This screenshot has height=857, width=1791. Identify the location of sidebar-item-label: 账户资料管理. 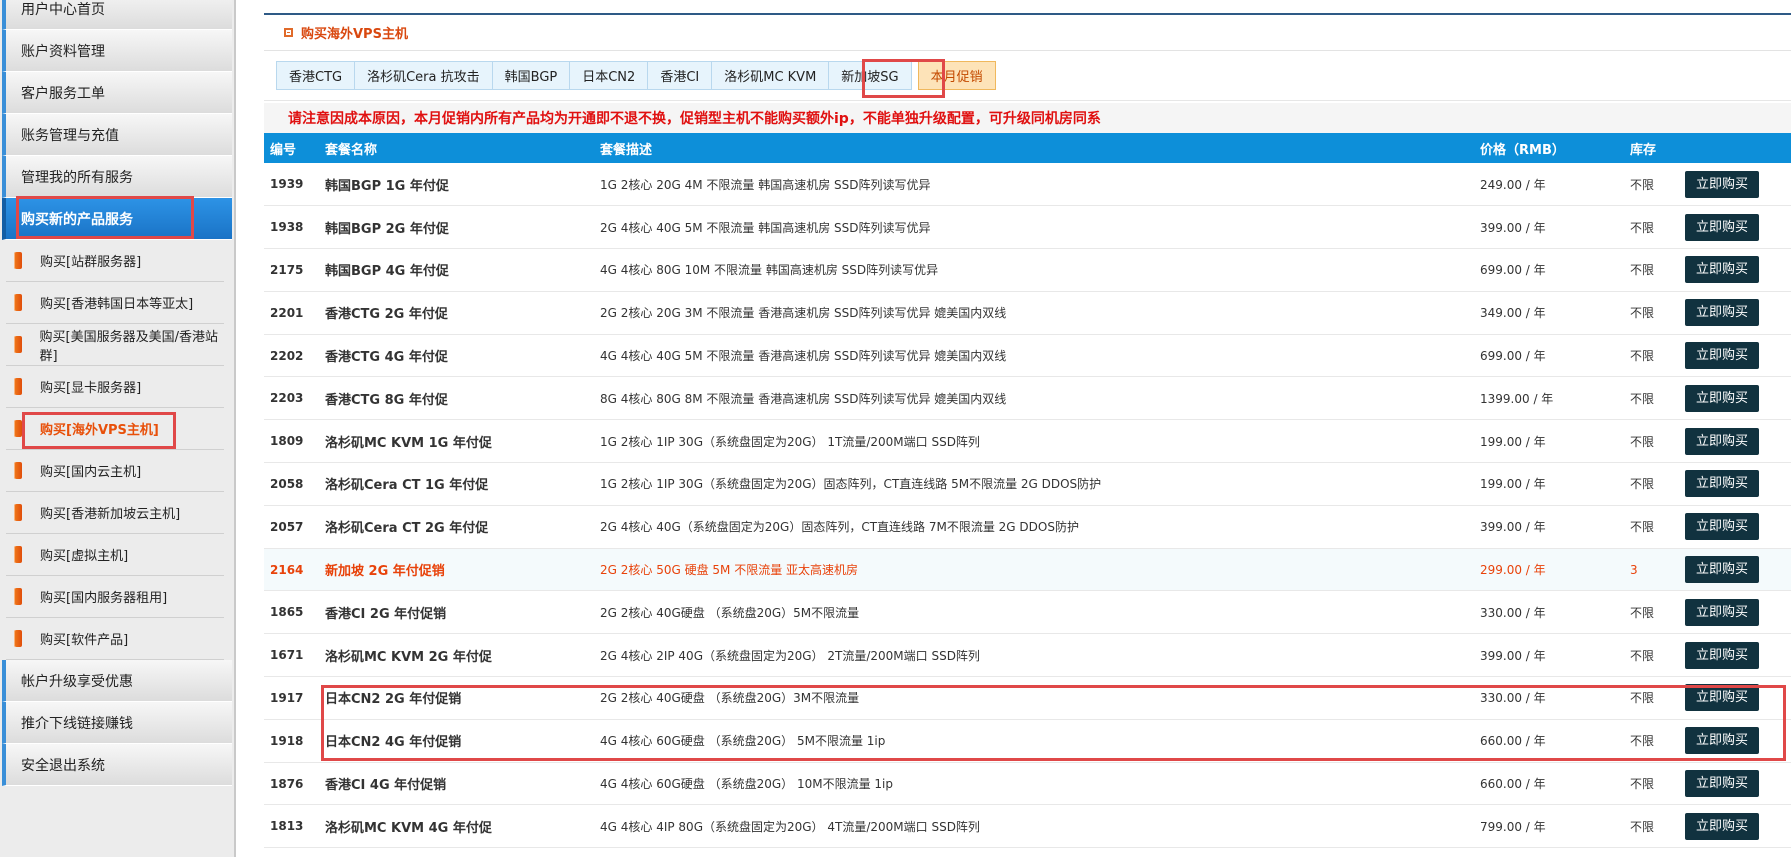
(63, 51).